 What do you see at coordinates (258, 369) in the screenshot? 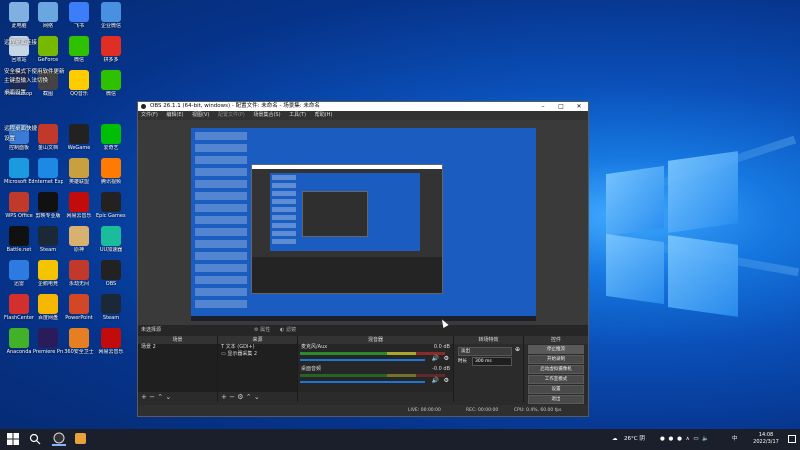
I see `sources-dock: 来源 T 文本 (GDI+) ▭ 显示器采集 2 + − ⚙ ⌃ ⌄` at bounding box center [258, 369].